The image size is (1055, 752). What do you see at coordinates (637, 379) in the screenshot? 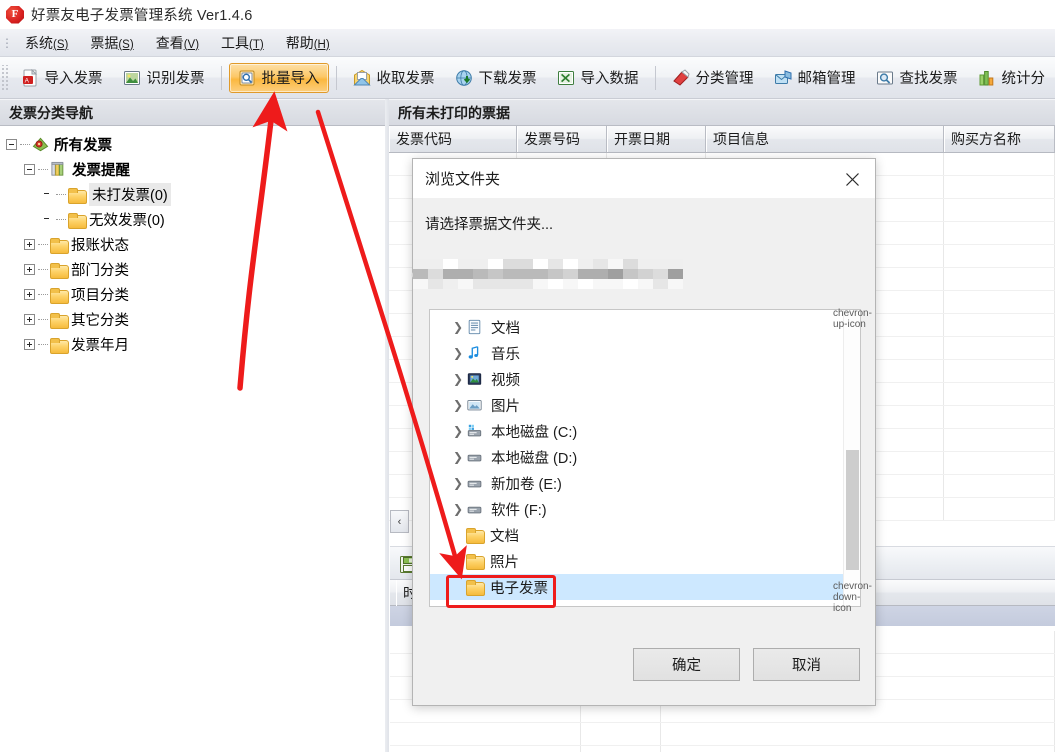
I see `folder-list-item-3: ❯ 视频` at bounding box center [637, 379].